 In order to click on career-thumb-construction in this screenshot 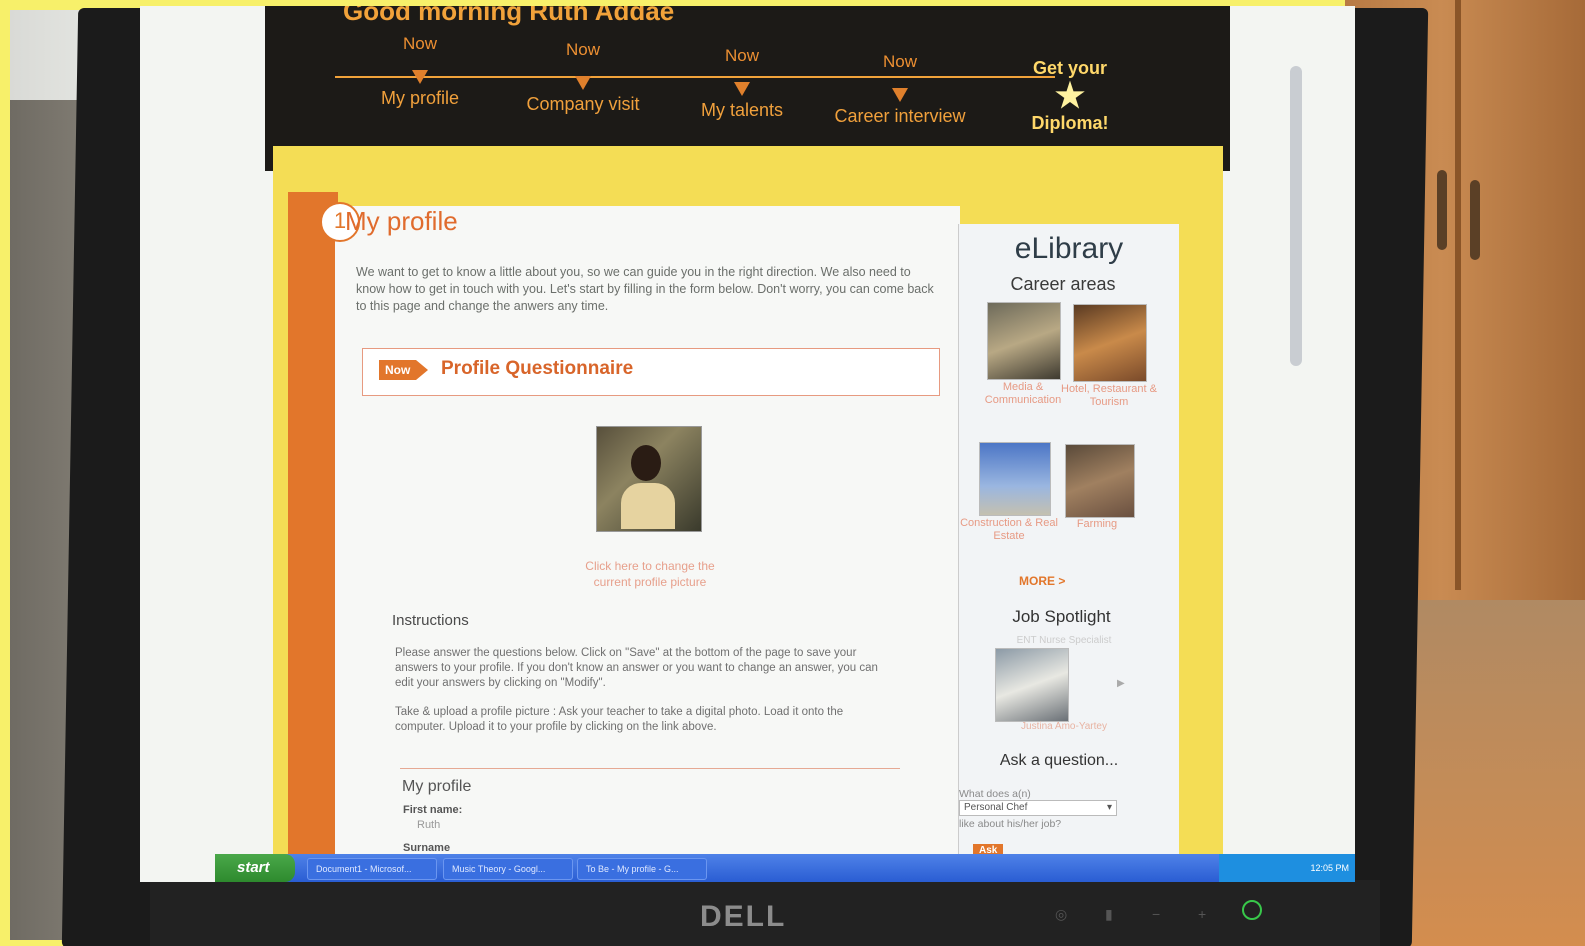, I will do `click(1015, 479)`.